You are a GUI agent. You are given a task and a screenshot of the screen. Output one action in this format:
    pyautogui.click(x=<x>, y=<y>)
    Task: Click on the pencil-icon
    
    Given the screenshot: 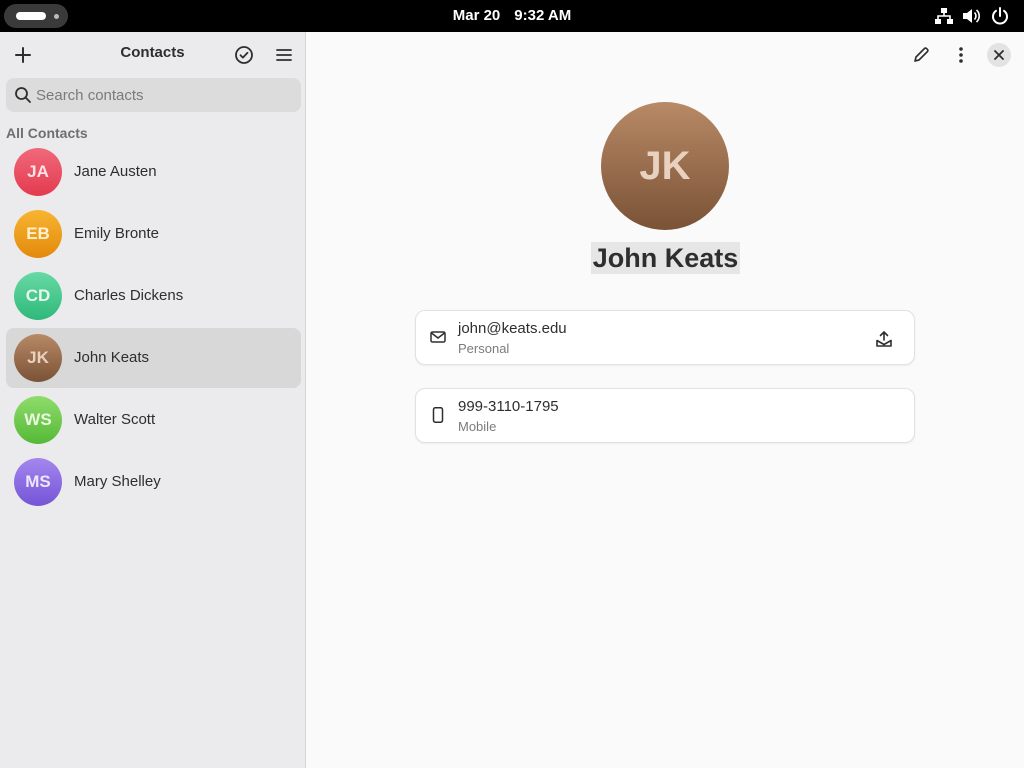 What is the action you would take?
    pyautogui.click(x=921, y=54)
    